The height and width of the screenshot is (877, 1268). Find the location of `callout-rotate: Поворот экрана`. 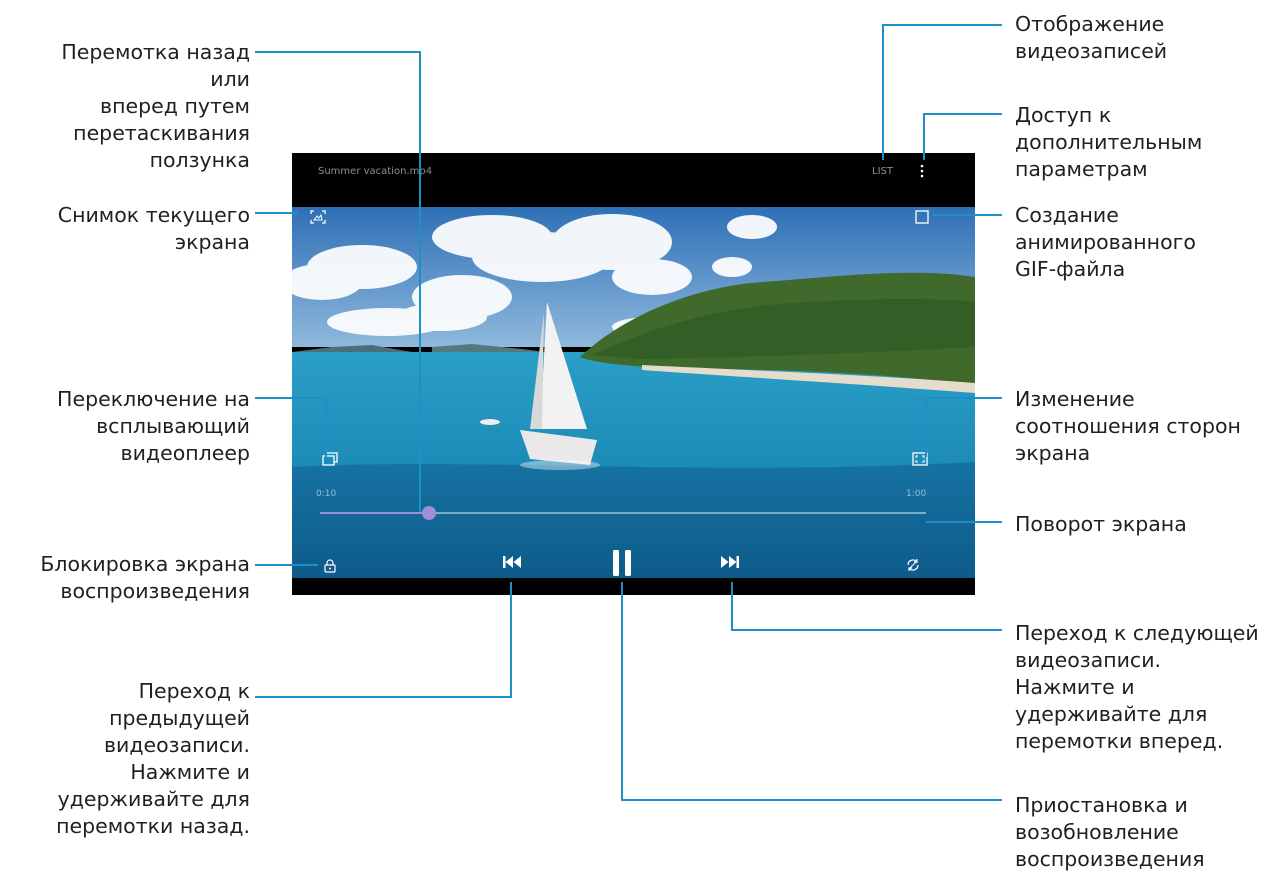

callout-rotate: Поворот экрана is located at coordinates (1101, 524).